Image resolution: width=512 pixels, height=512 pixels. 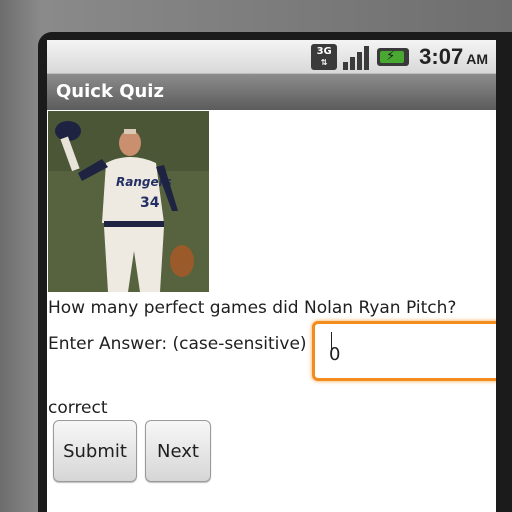 I want to click on status-icons: 3G ⇅ ⚡ 3:07 AM, so click(x=399, y=57).